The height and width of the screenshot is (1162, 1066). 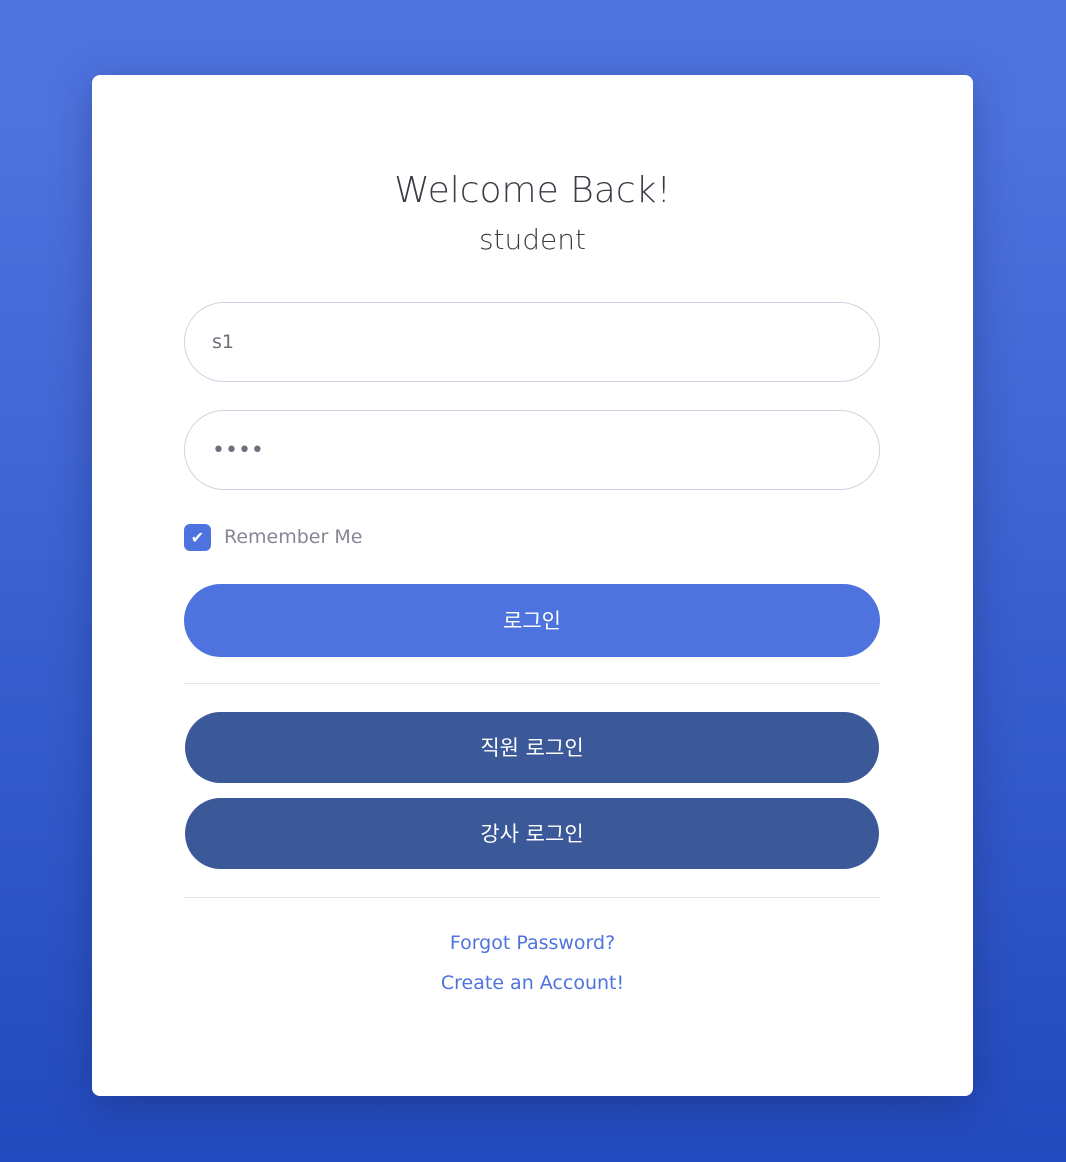 What do you see at coordinates (532, 747) in the screenshot?
I see `staff-login-button: 직원 로그인` at bounding box center [532, 747].